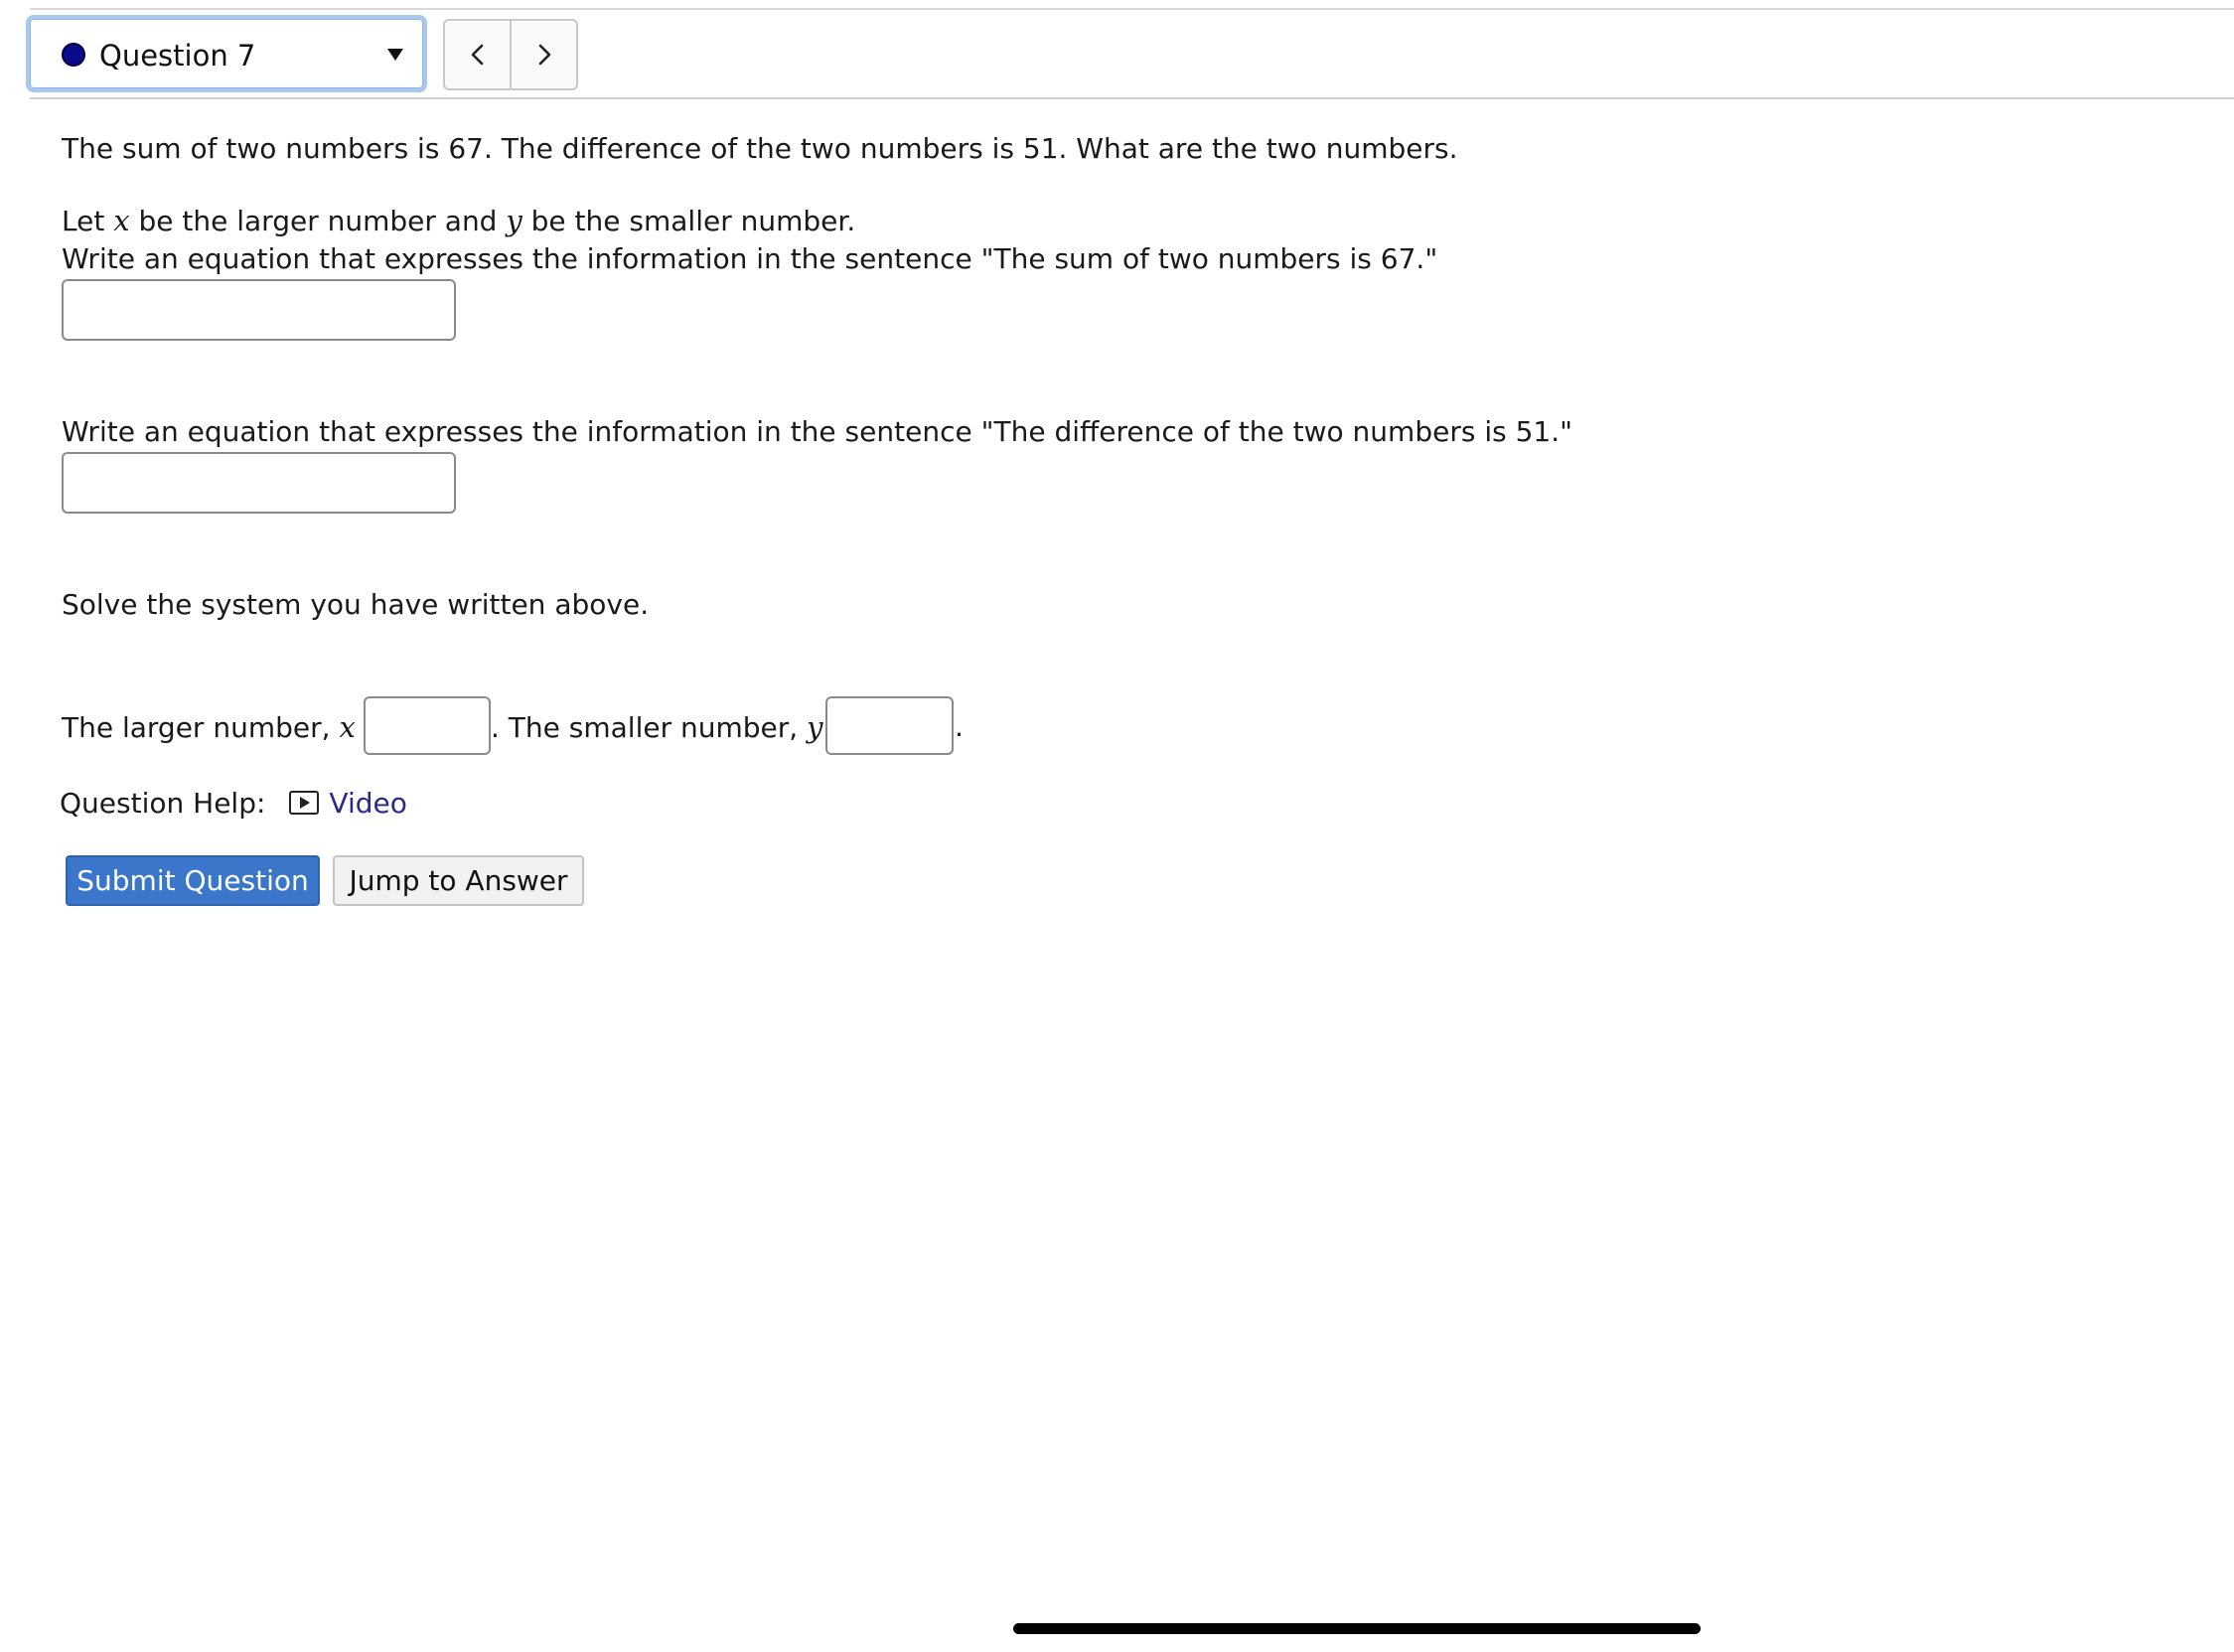  Describe the element at coordinates (889, 725) in the screenshot. I see `smaller-number-input` at that location.